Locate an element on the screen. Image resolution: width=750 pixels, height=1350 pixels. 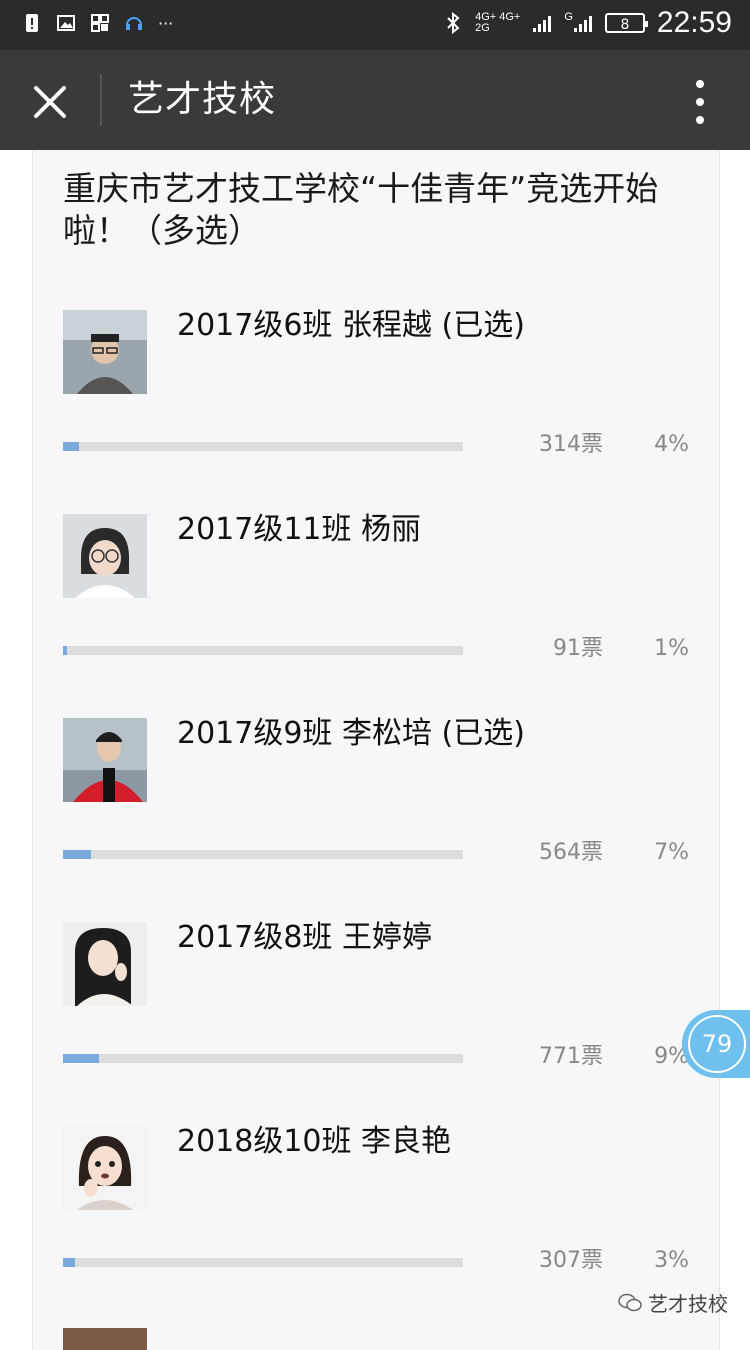
signal2: G is located at coordinates (578, 23).